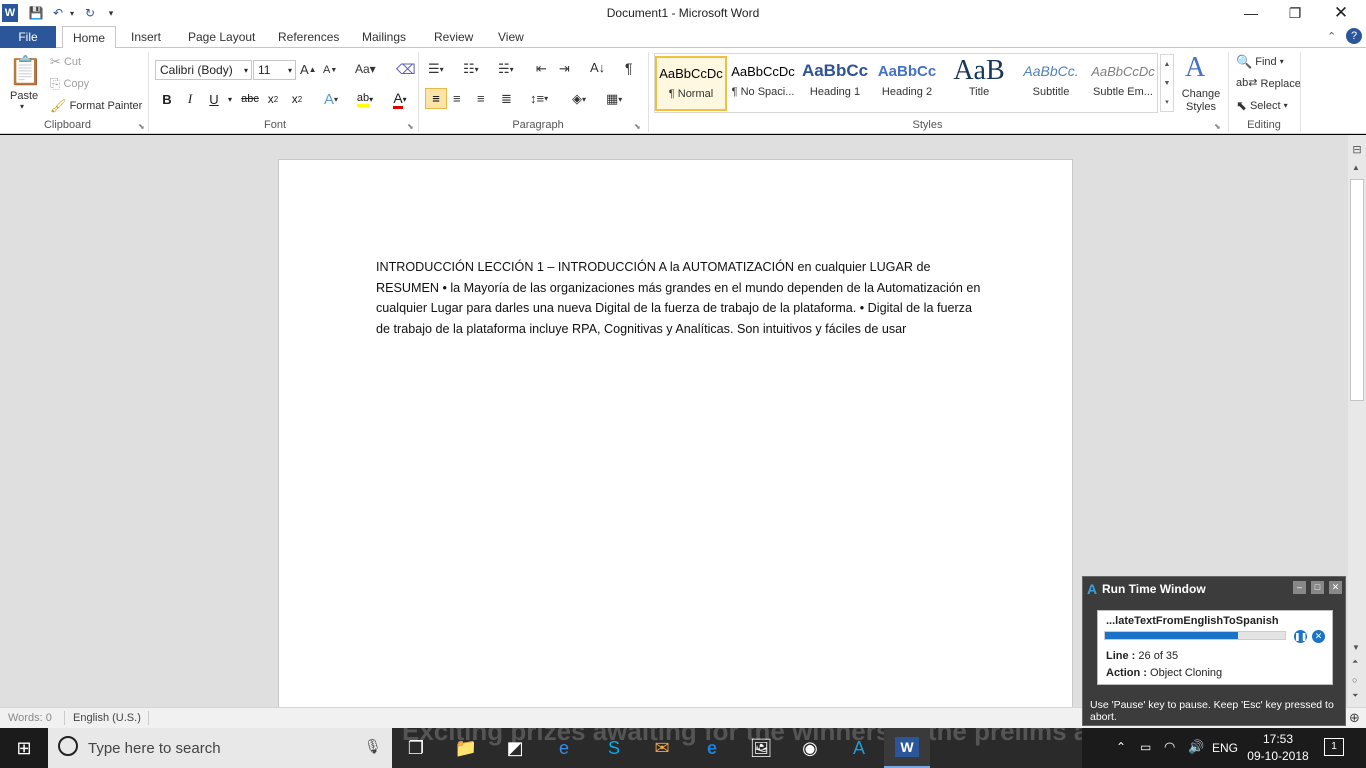  What do you see at coordinates (1331, 36) in the screenshot?
I see `collapse-ribbon-icon: ⌃` at bounding box center [1331, 36].